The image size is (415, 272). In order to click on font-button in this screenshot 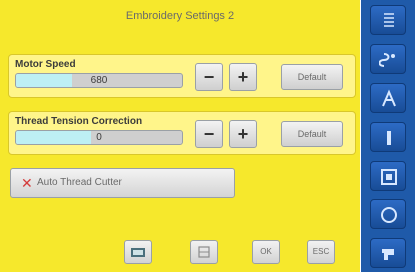, I will do `click(388, 98)`.